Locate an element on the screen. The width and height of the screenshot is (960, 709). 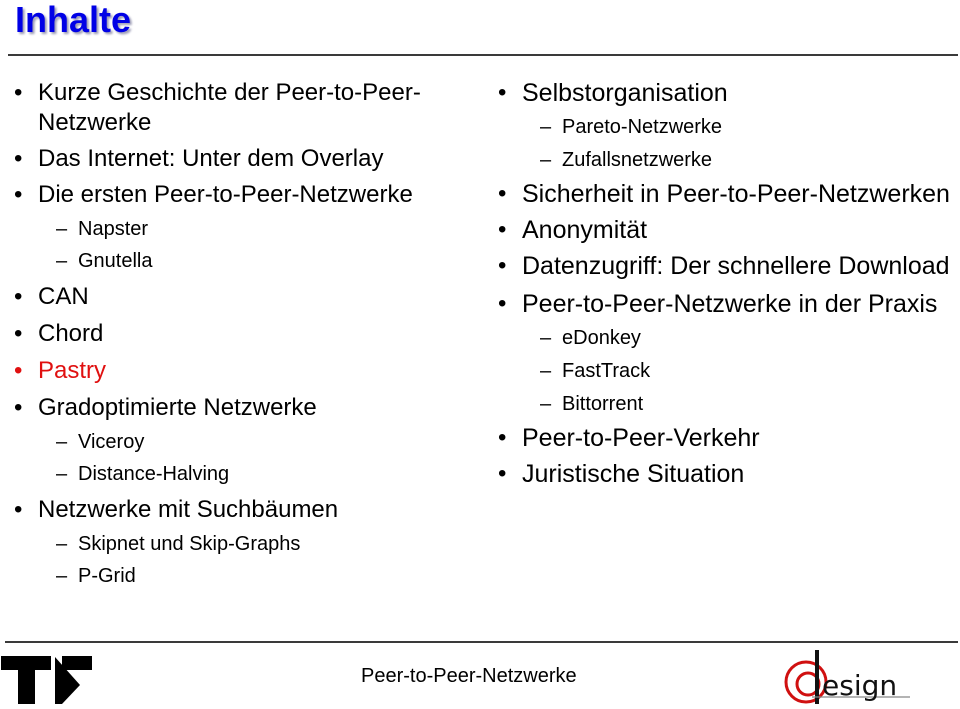
item-text: Die ersten Peer-to-Peer-Netzwerke is located at coordinates (225, 194).